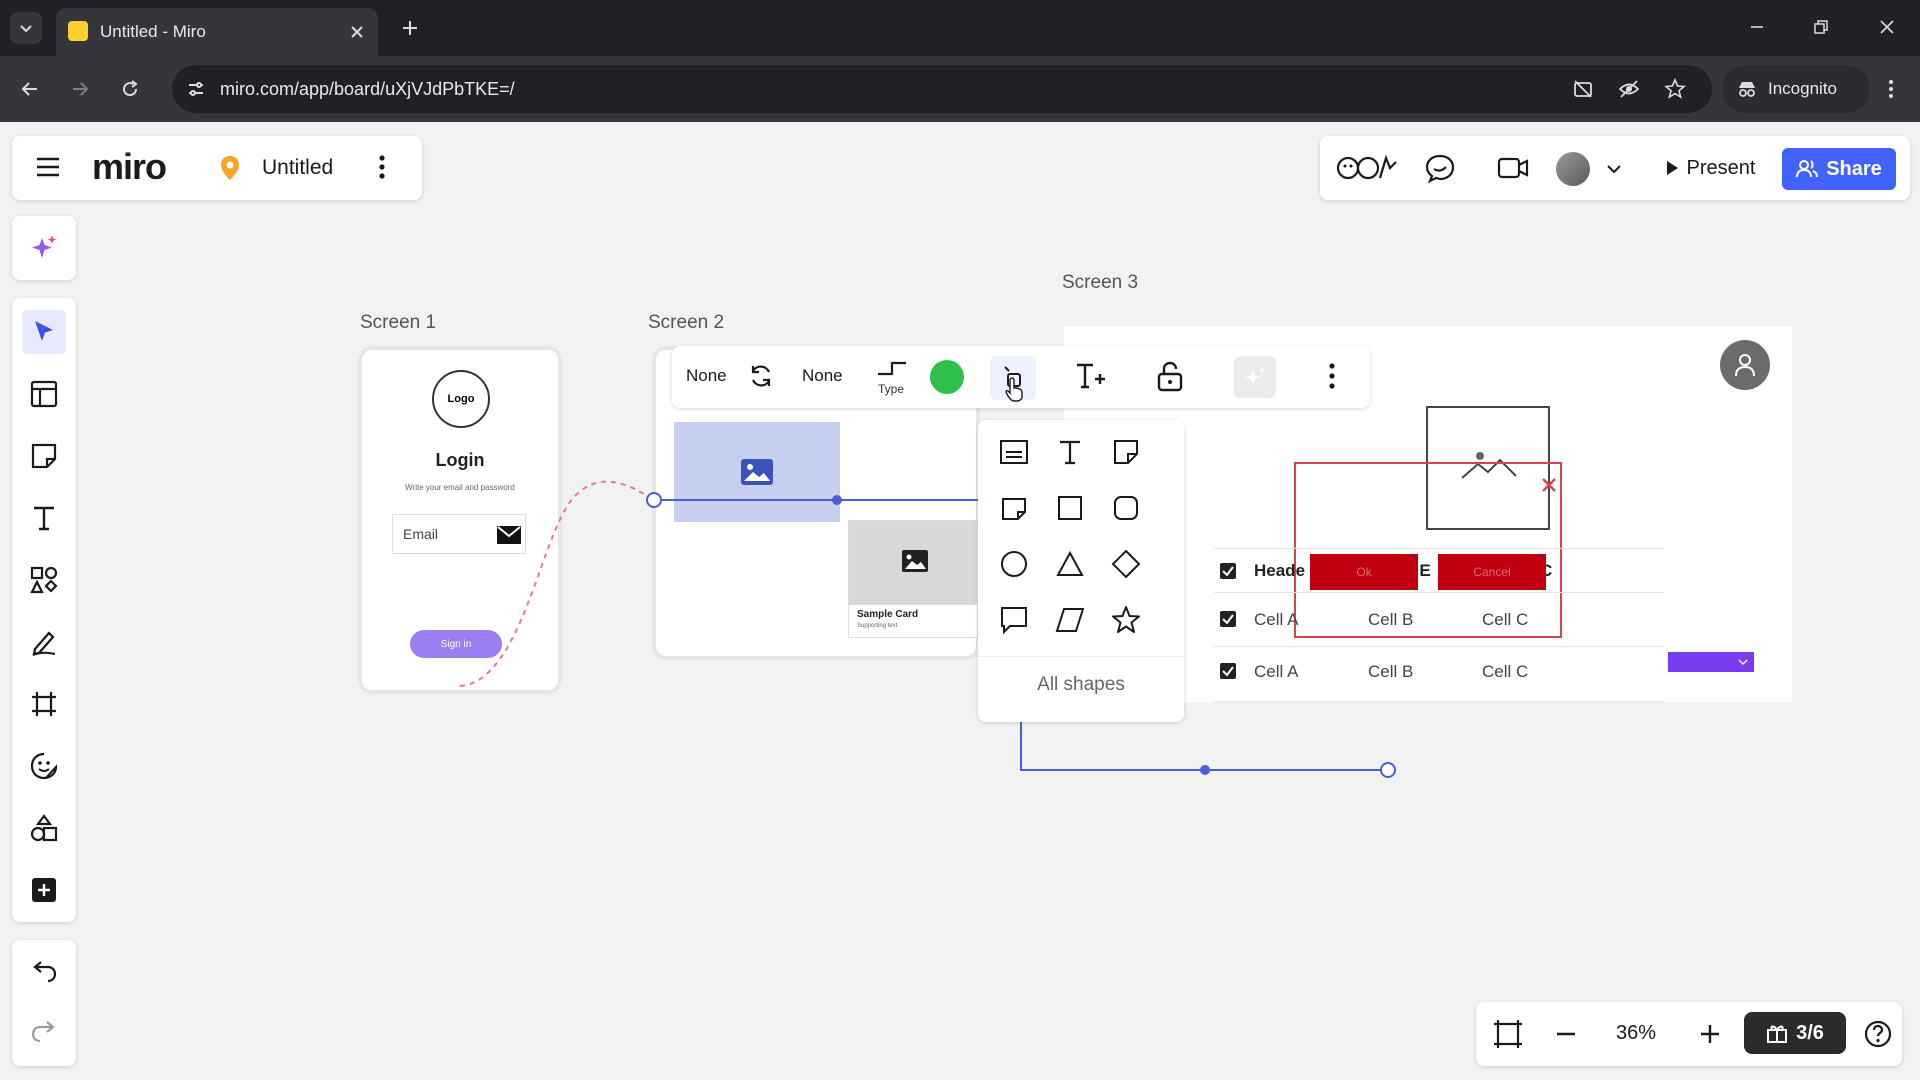  I want to click on hand-cursor-icon, so click(1014, 389).